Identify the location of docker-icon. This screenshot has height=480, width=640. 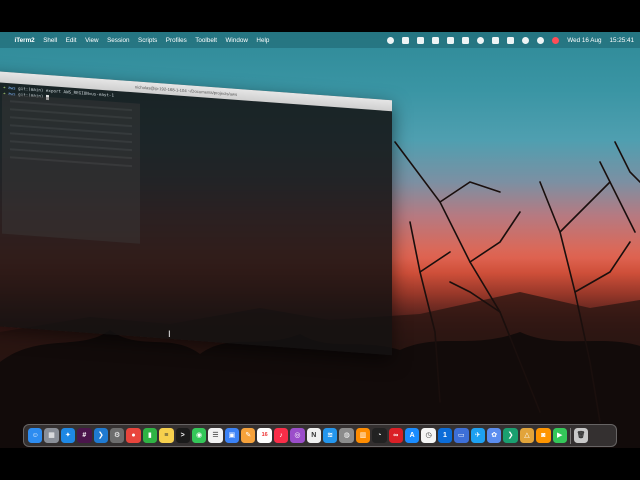
(406, 40).